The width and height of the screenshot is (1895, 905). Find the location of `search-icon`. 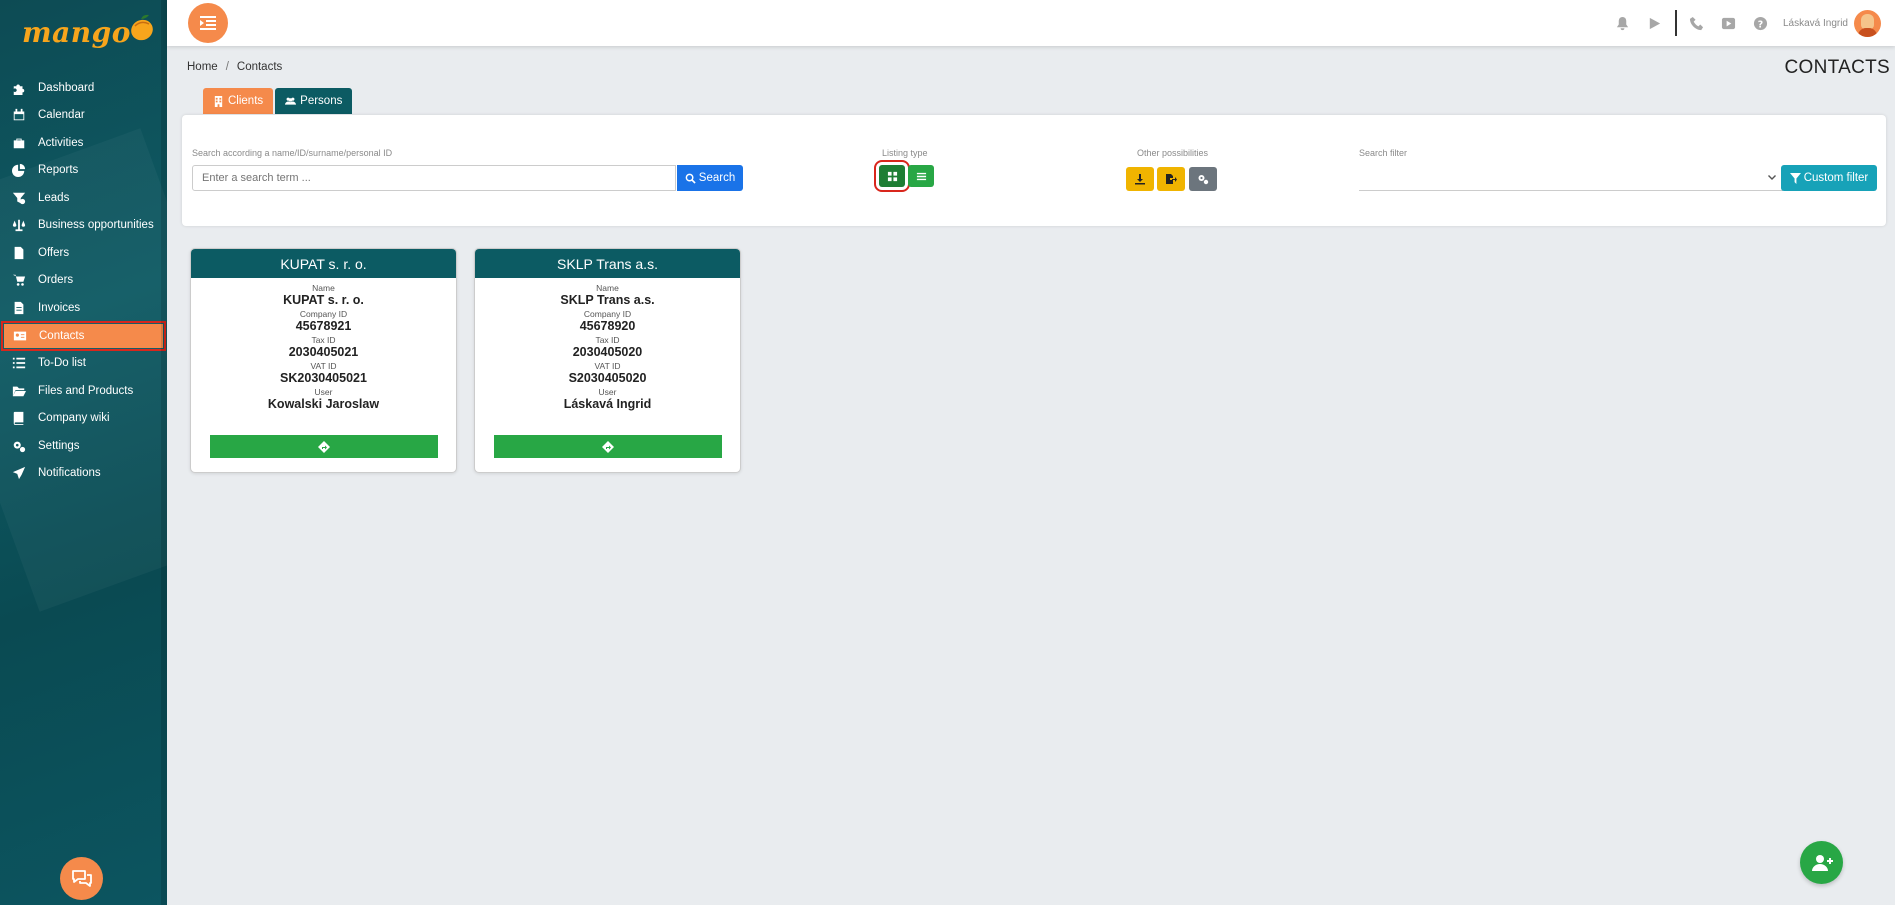

search-icon is located at coordinates (690, 178).